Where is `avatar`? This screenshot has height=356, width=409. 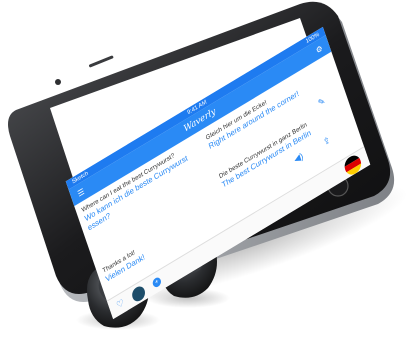 avatar is located at coordinates (138, 293).